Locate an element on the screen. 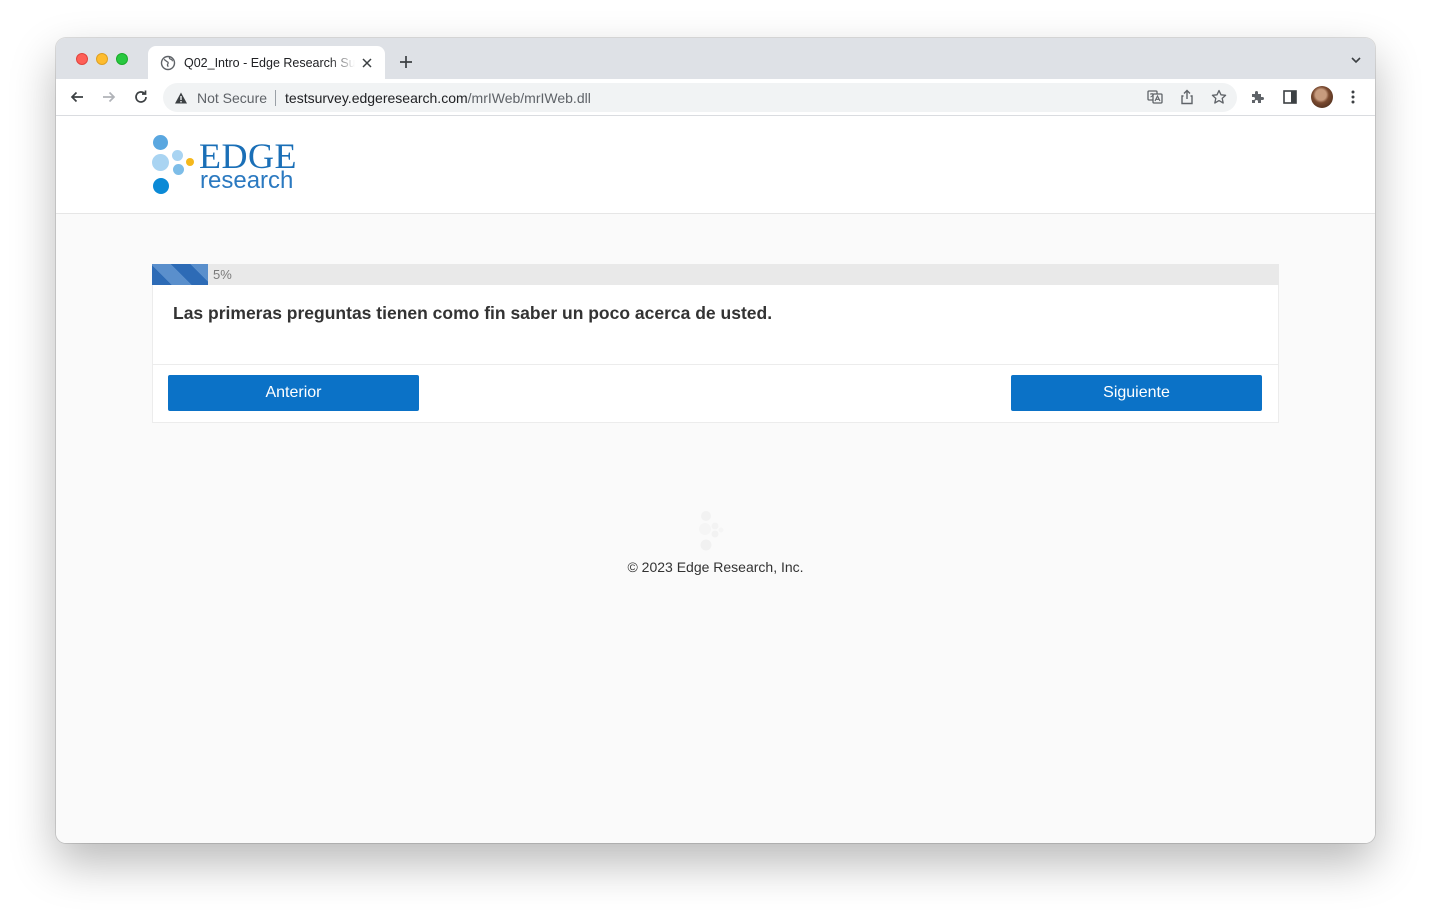  browser-menu-button is located at coordinates (1353, 97).